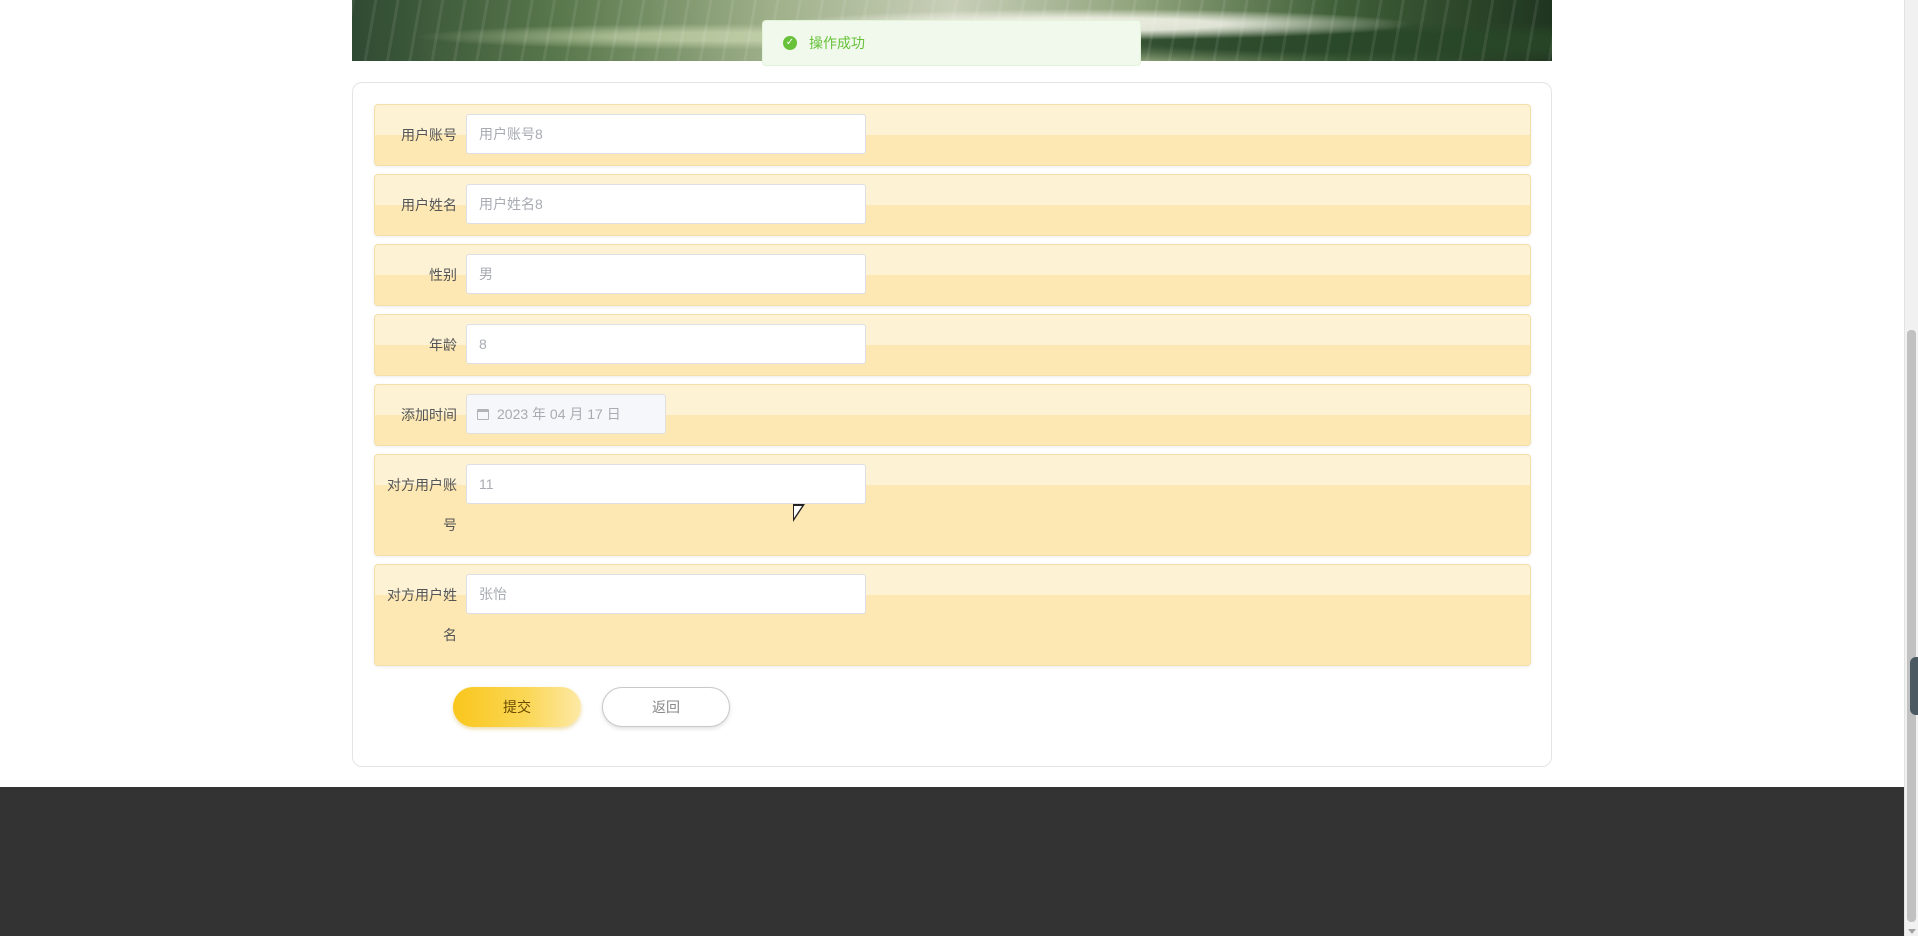 The height and width of the screenshot is (936, 1918). I want to click on form-row-other-name: 对方用户姓名, so click(952, 615).